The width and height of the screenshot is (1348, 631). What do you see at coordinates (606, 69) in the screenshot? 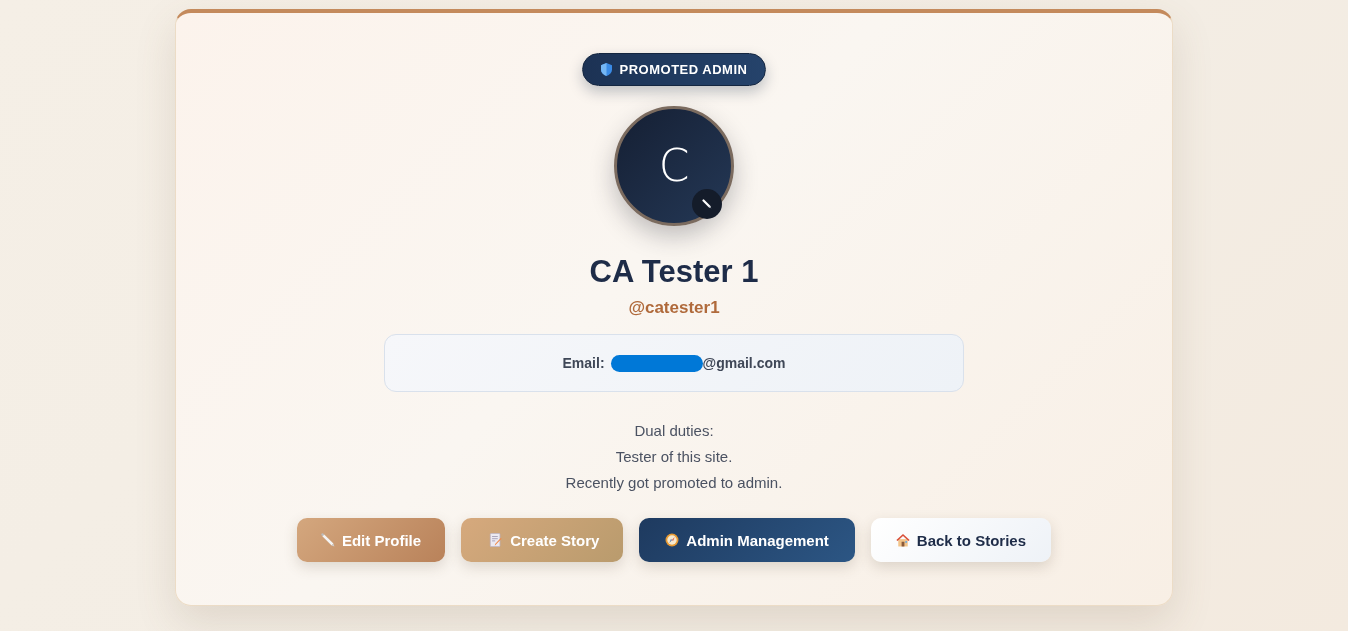
I see `shield-icon` at bounding box center [606, 69].